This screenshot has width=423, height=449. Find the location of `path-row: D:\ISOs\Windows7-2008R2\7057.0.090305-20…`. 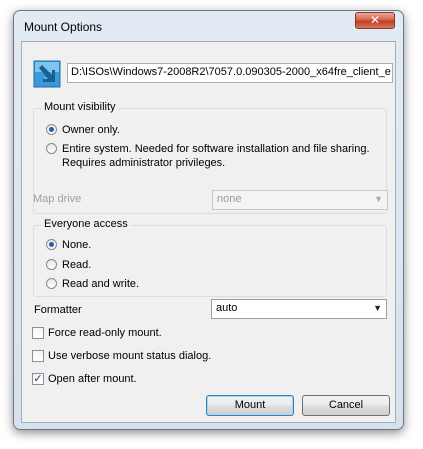

path-row: D:\ISOs\Windows7-2008R2\7057.0.090305-20… is located at coordinates (213, 75).